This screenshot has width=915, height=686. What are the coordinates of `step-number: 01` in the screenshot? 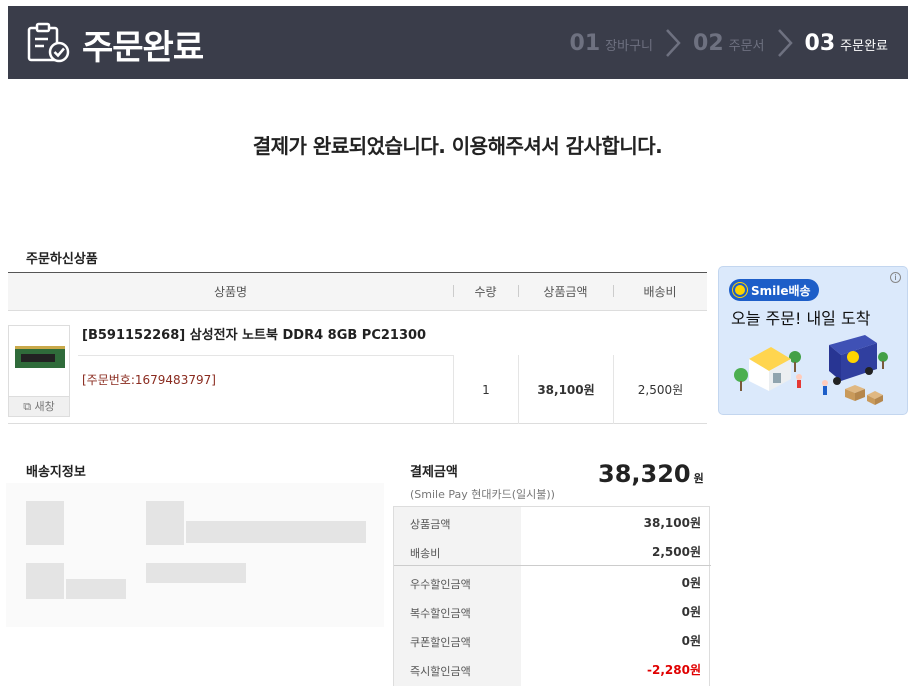 It's located at (585, 43).